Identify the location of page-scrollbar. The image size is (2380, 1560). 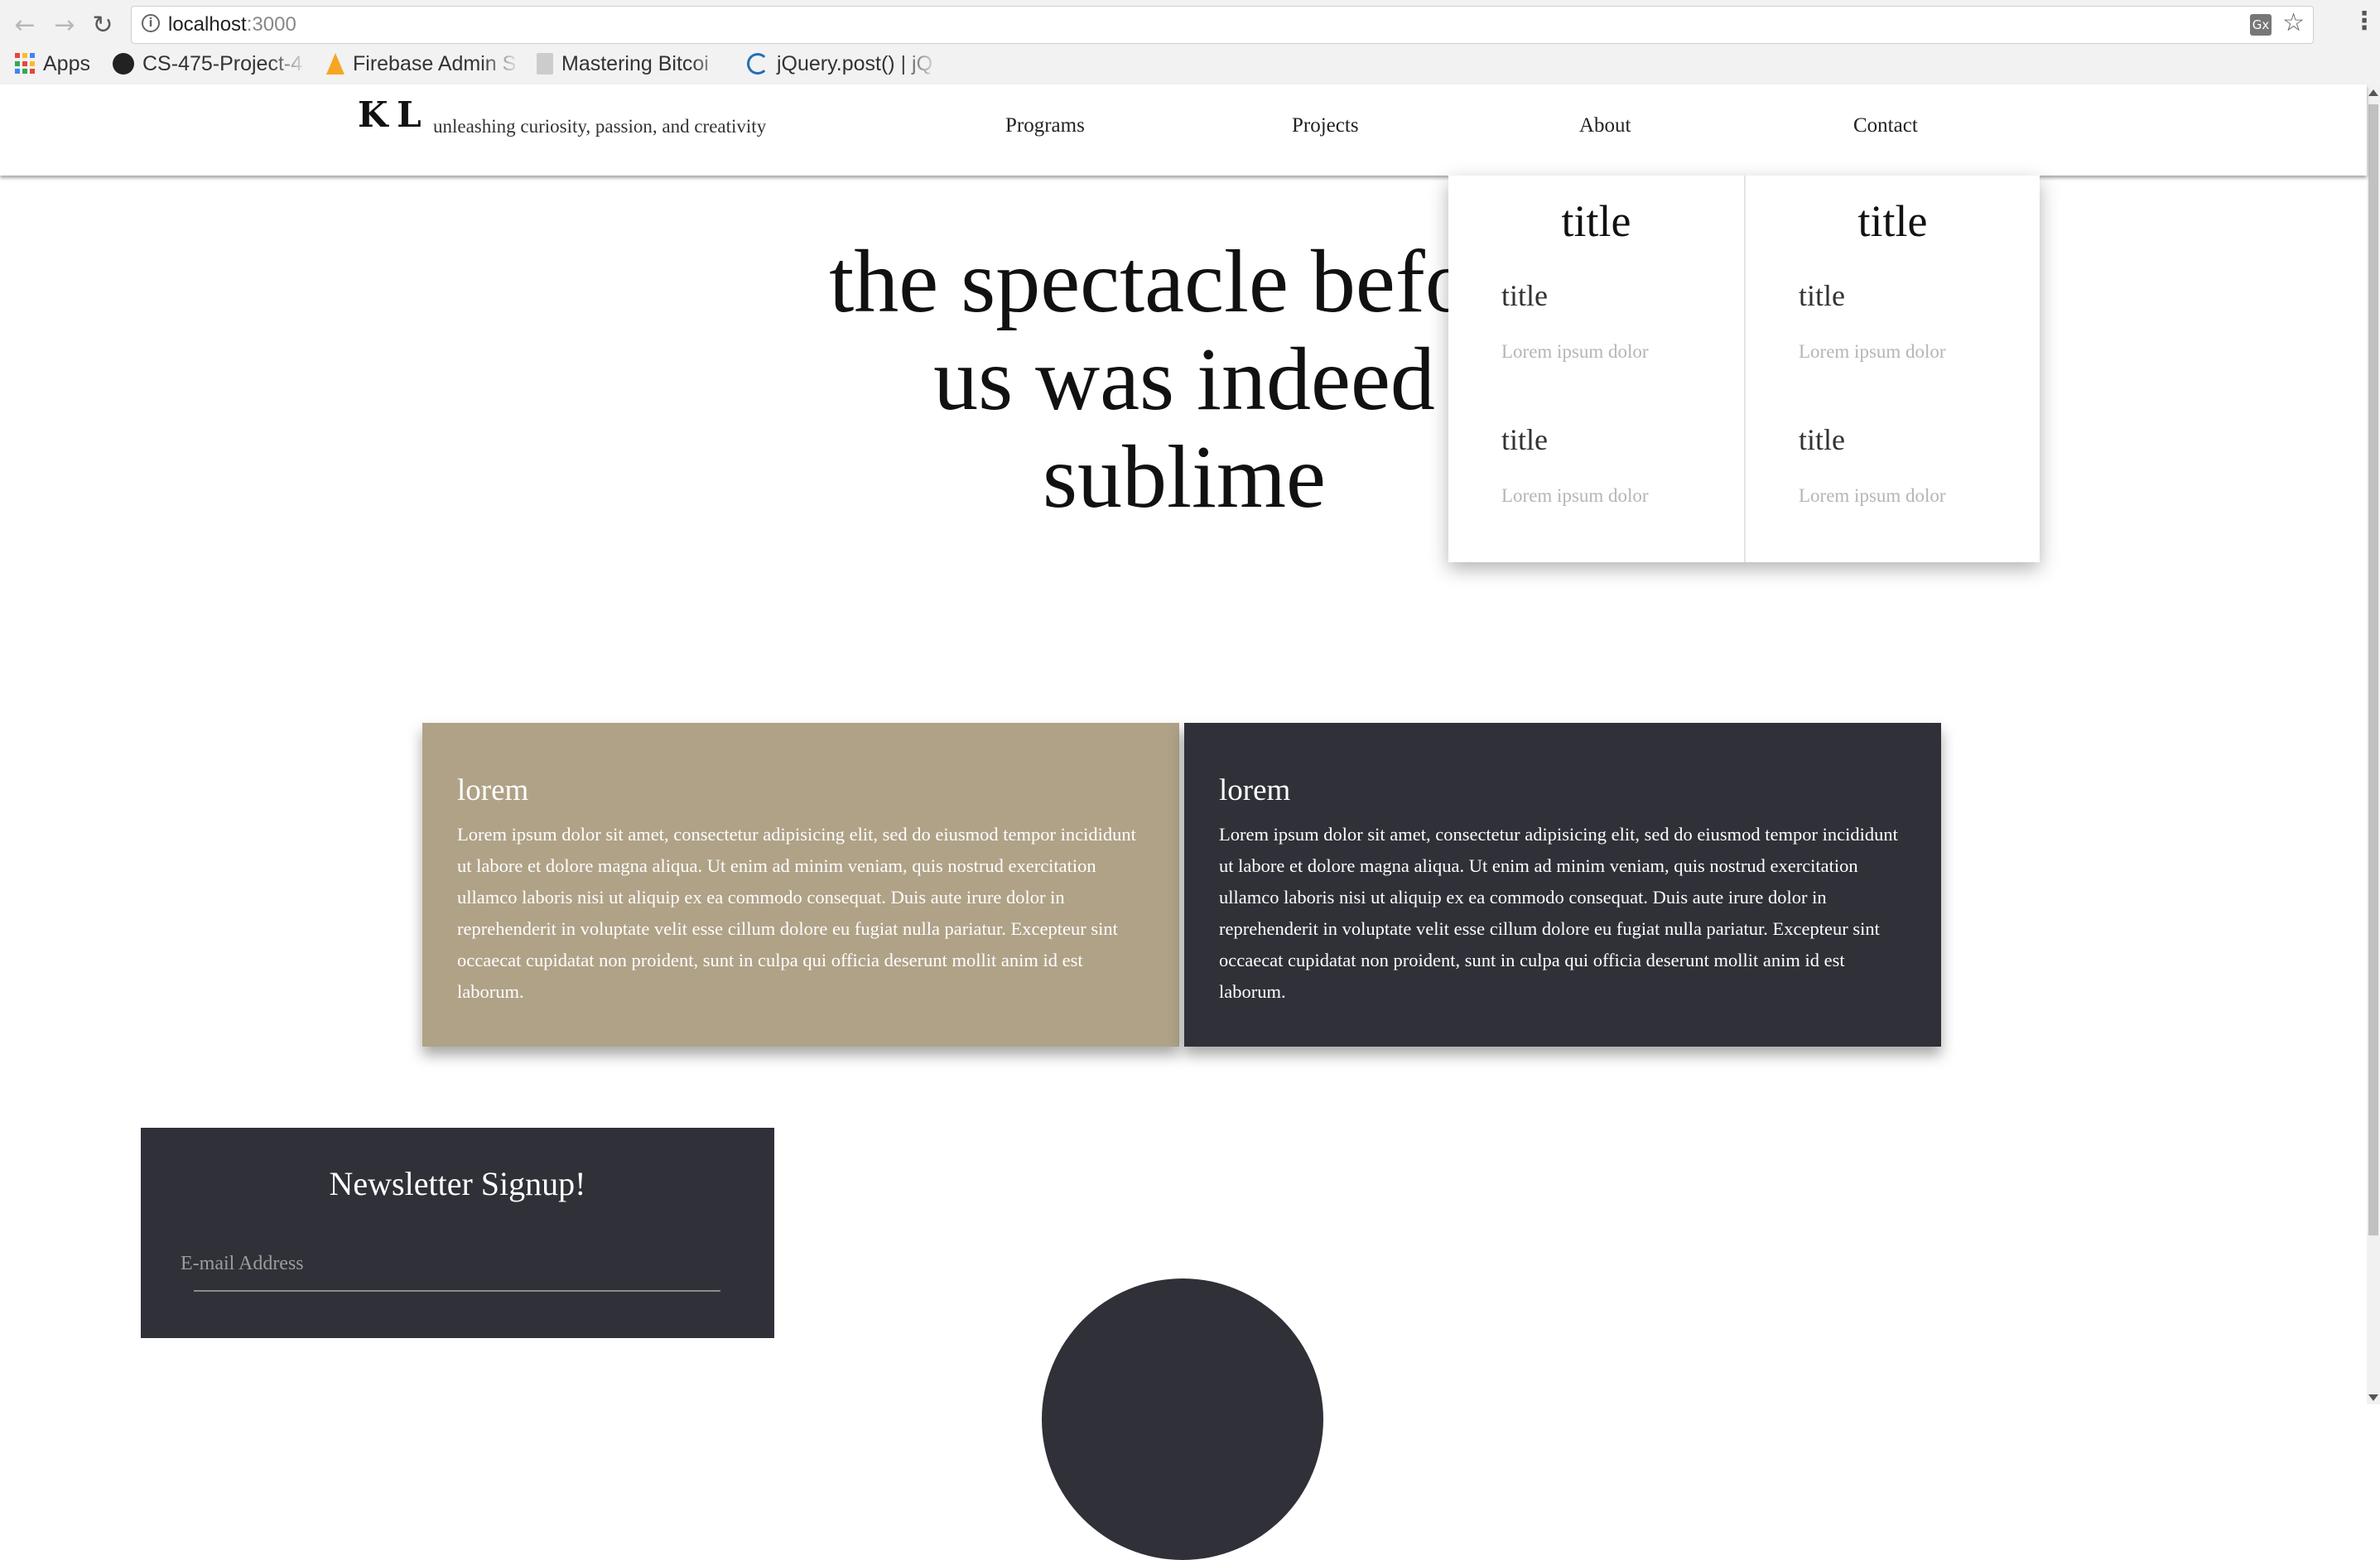
(2373, 744).